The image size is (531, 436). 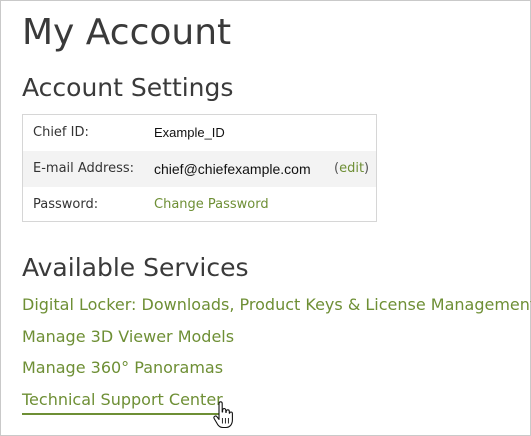 I want to click on change-password-link: Change Password, so click(x=211, y=205).